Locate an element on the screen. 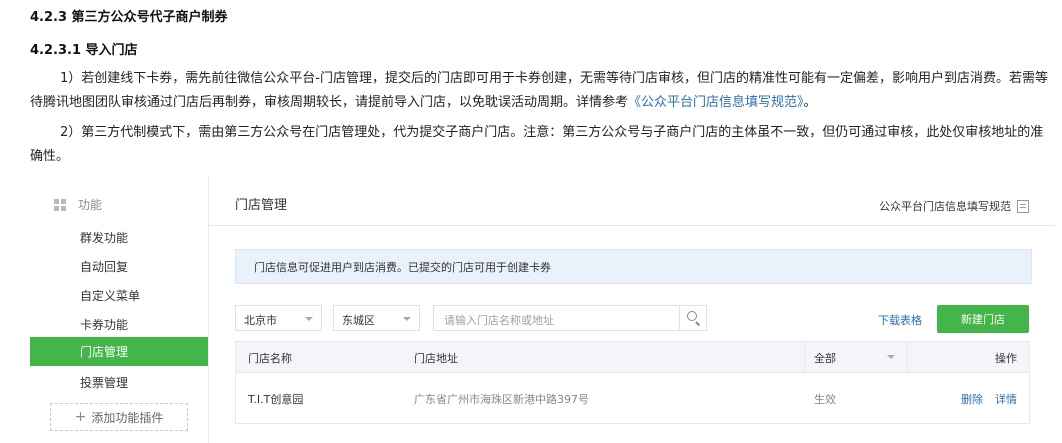  info-notice: 门店信息可促进用户到店消费。已提交的门店可用于创建卡券 is located at coordinates (633, 266).